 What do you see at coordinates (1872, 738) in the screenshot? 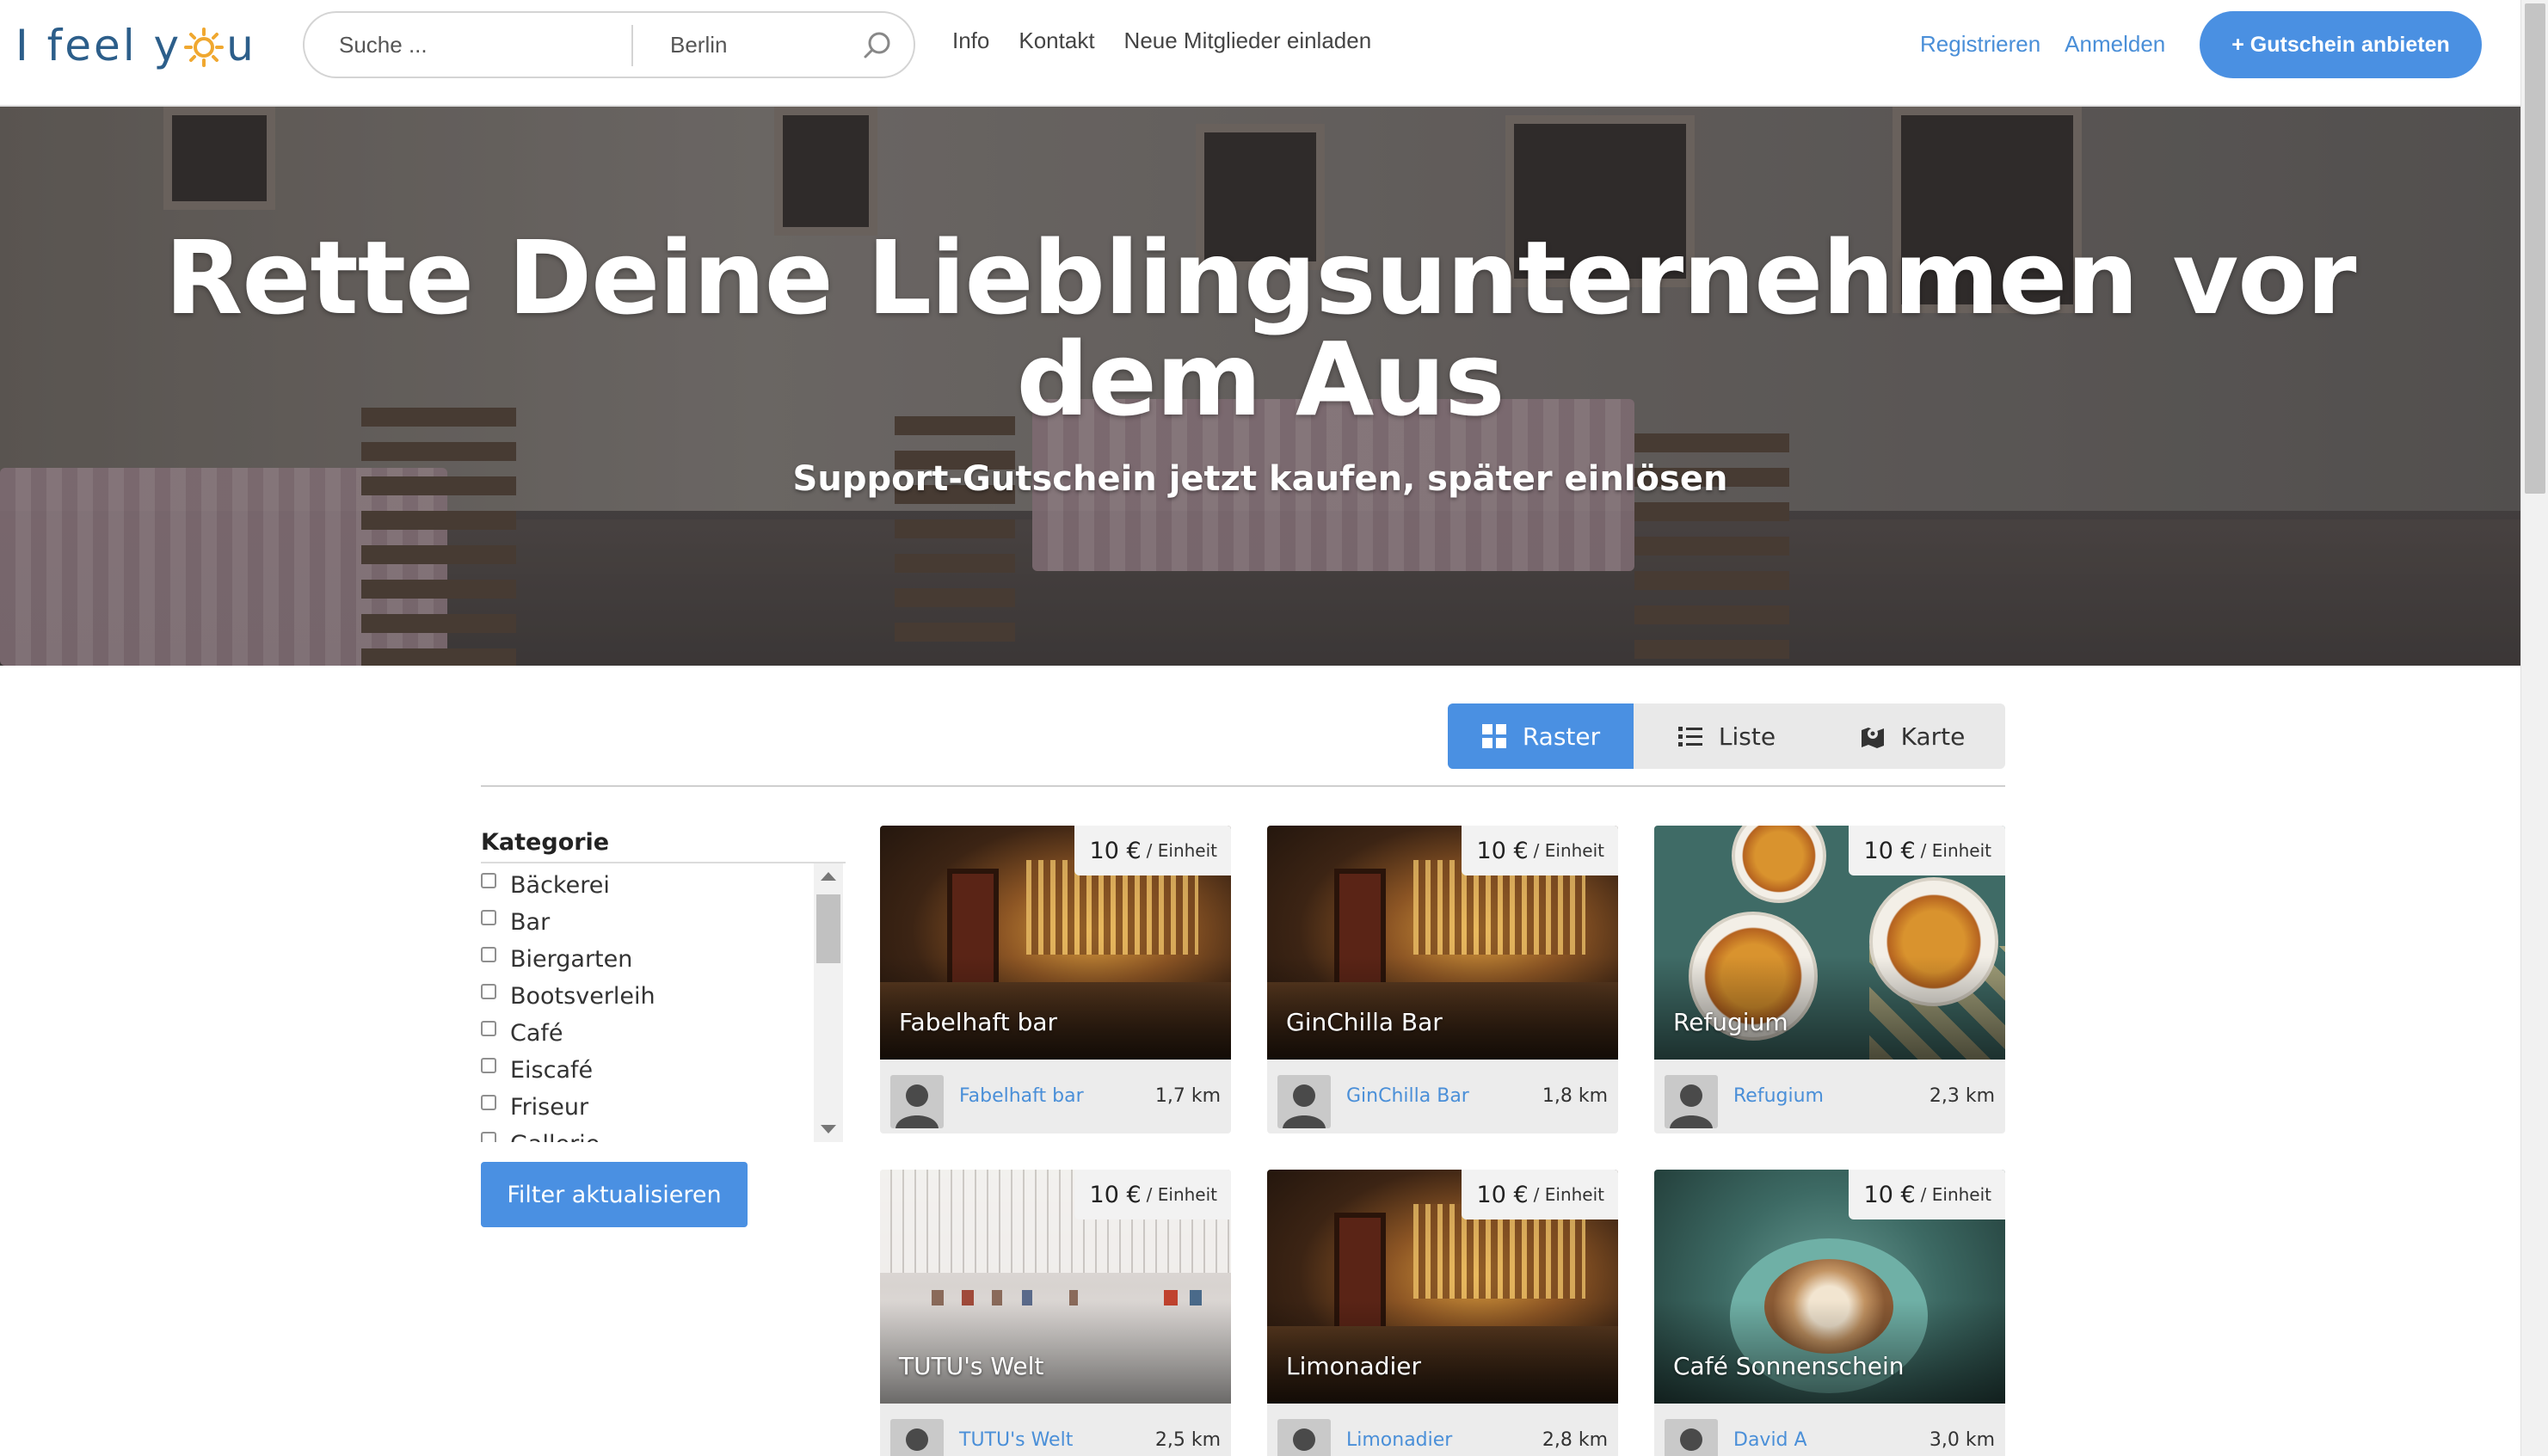
I see `map-icon` at bounding box center [1872, 738].